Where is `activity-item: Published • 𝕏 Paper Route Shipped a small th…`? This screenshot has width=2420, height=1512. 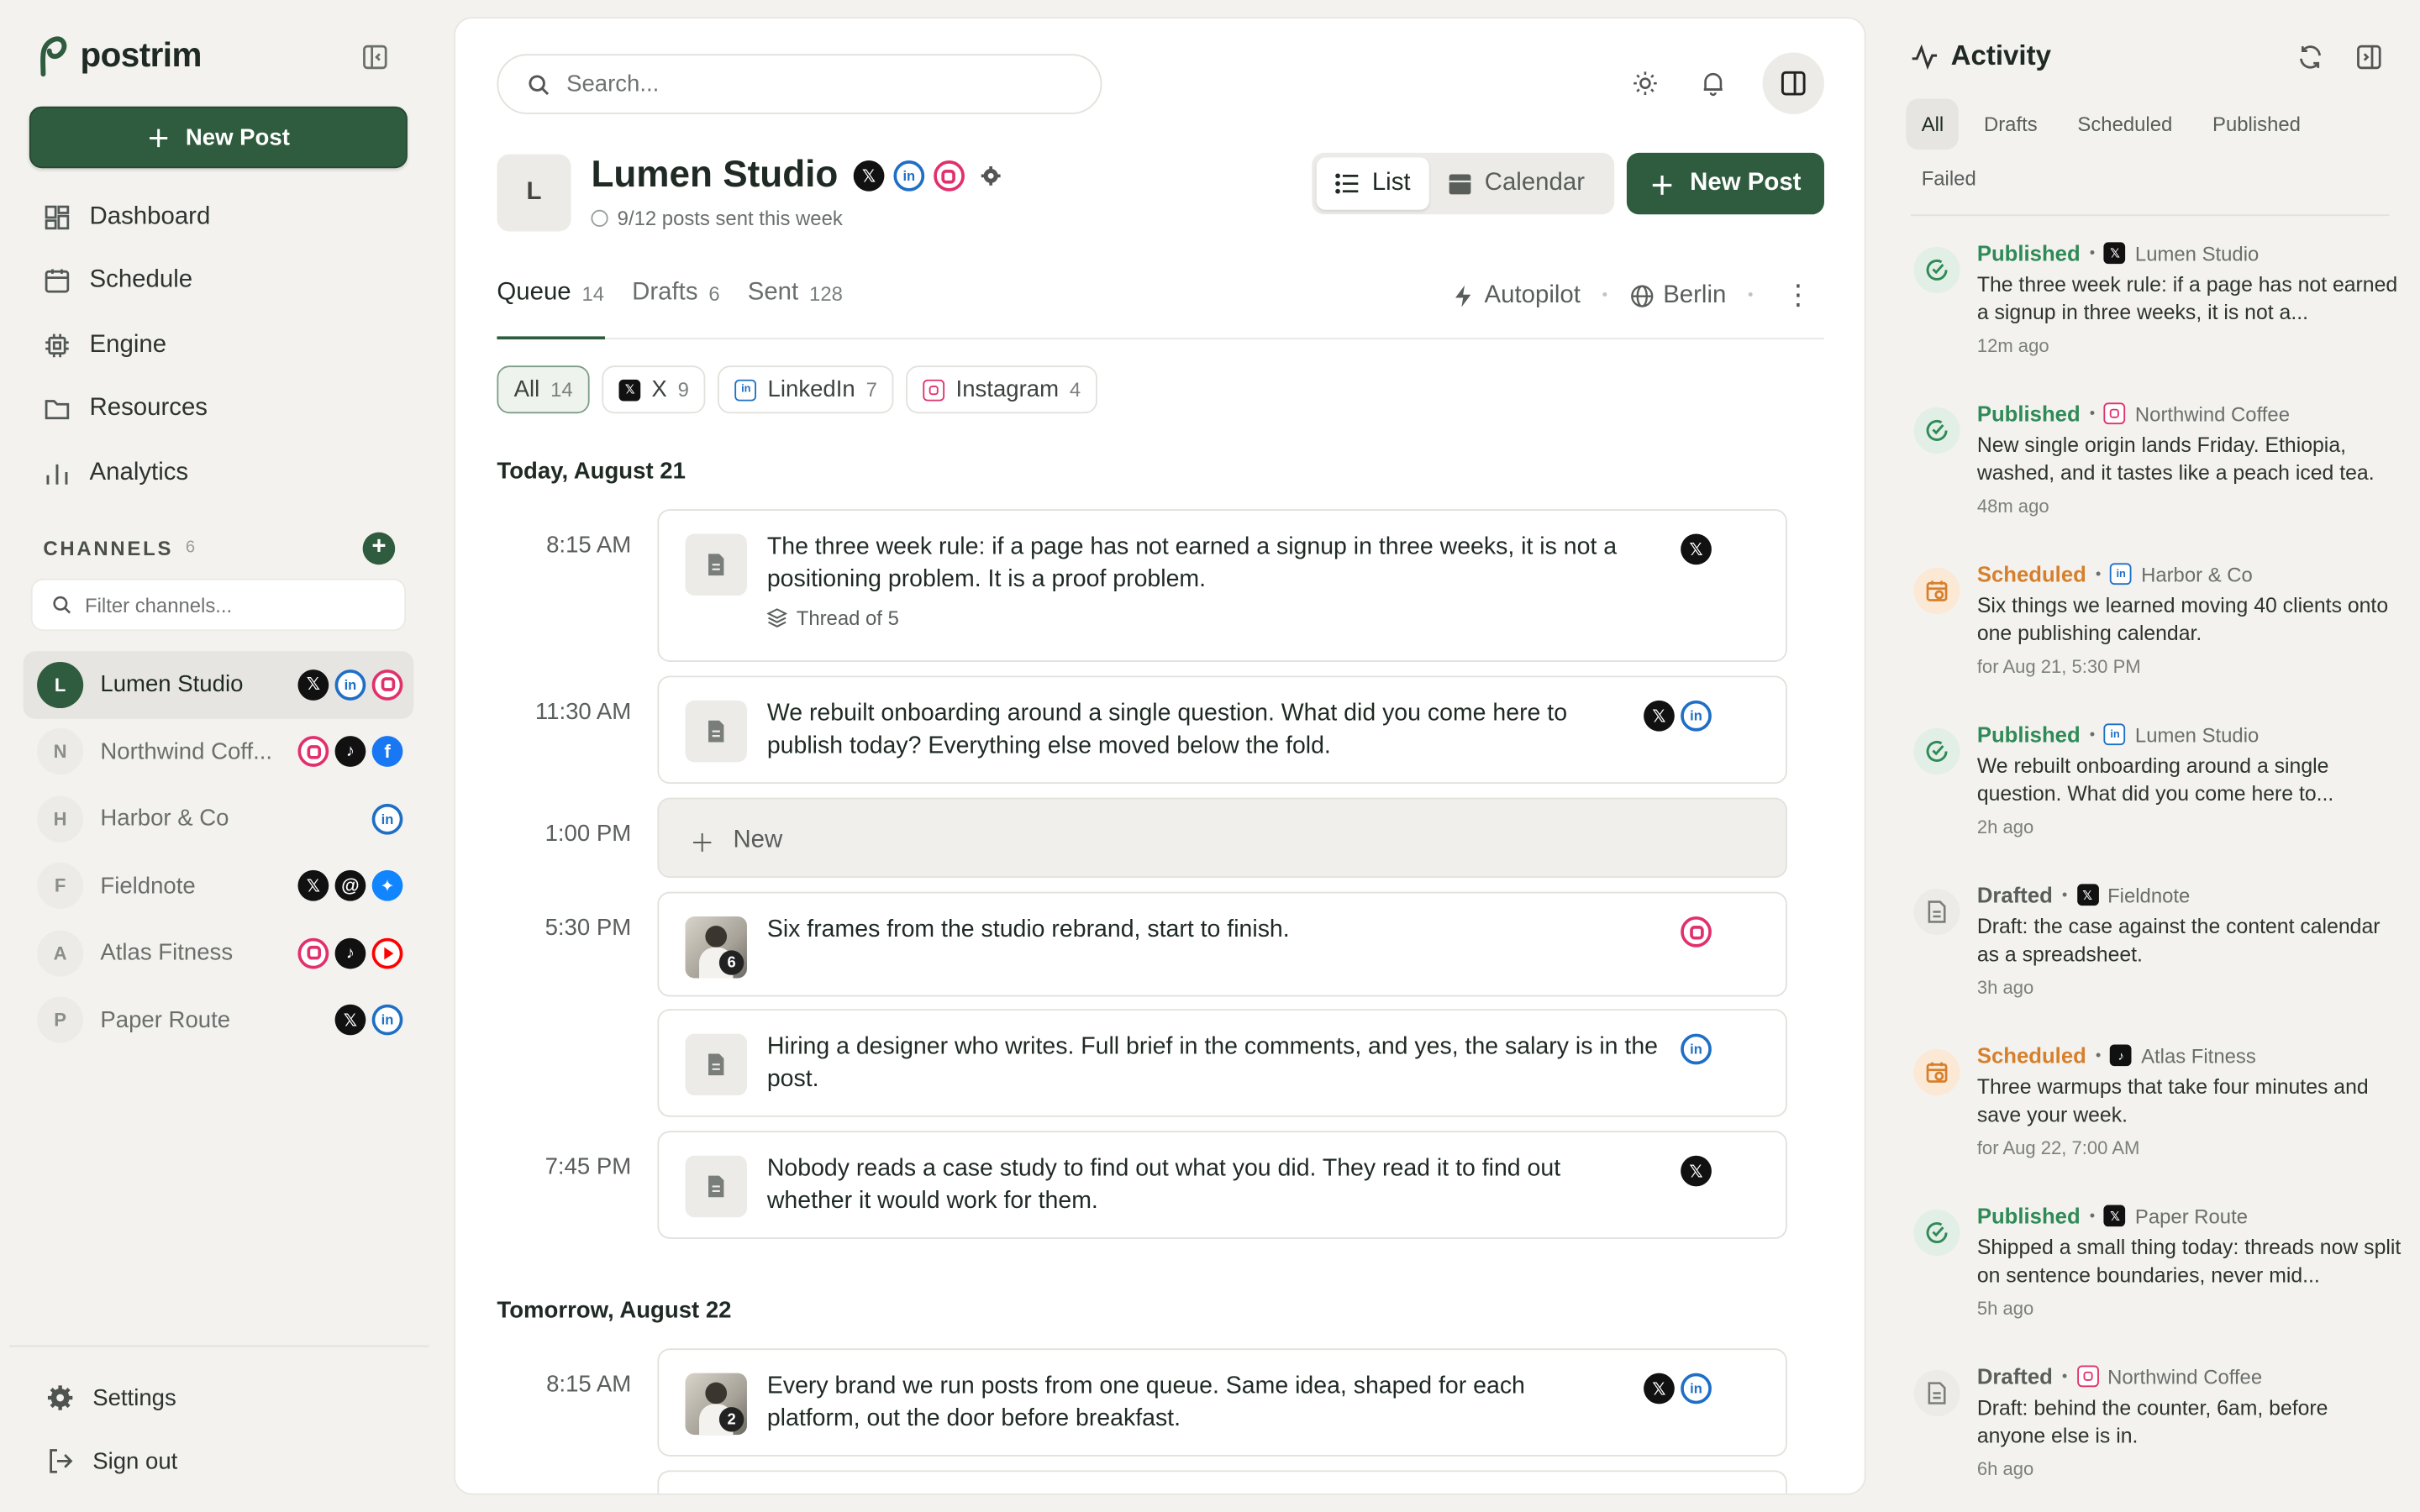 activity-item: Published • 𝕏 Paper Route Shipped a small th… is located at coordinates (2158, 1284).